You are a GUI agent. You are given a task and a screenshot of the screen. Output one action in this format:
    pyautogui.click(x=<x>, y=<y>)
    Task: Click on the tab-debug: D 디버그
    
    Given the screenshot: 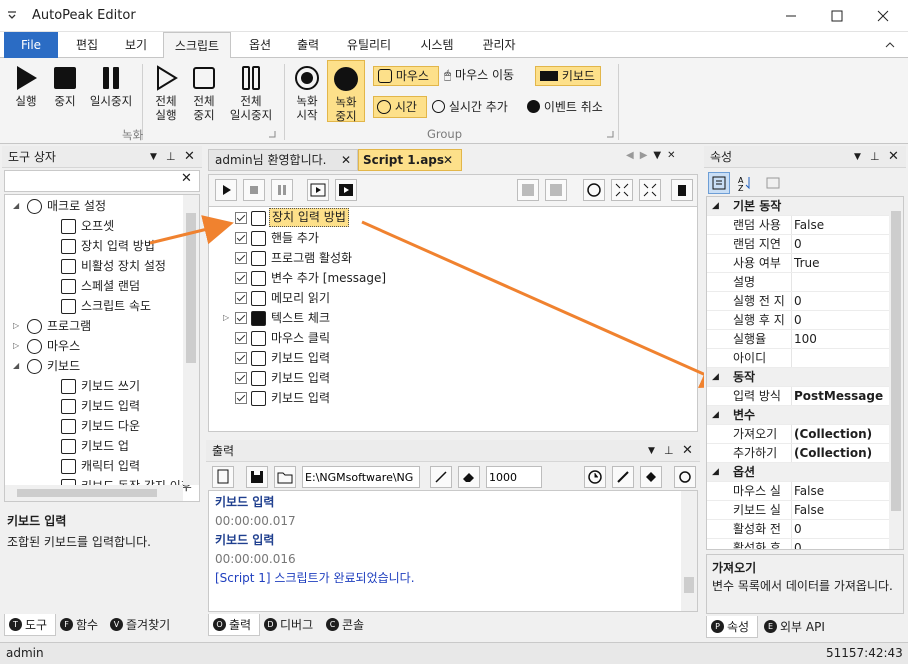 What is the action you would take?
    pyautogui.click(x=291, y=625)
    